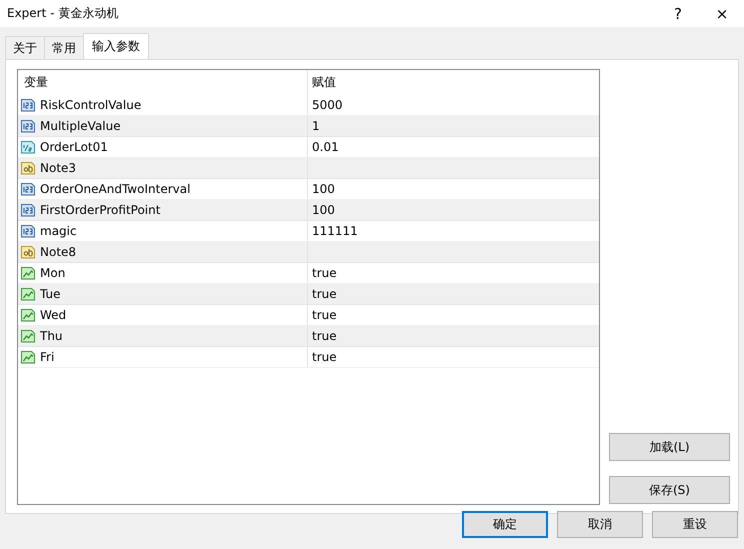 The image size is (744, 549). Describe the element at coordinates (47, 357) in the screenshot. I see `parameter-name: Fri` at that location.